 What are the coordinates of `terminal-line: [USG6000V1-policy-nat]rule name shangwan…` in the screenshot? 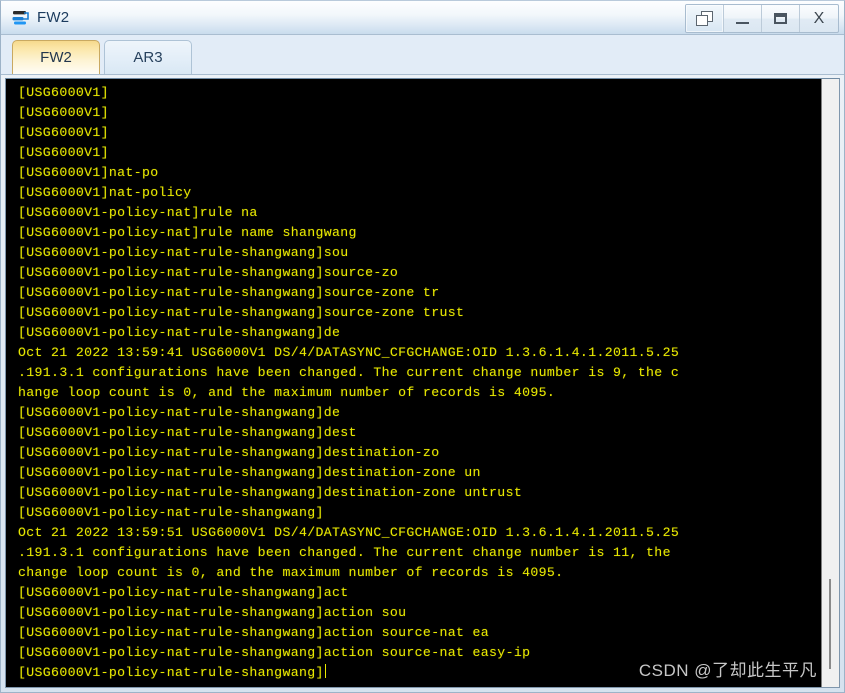 It's located at (187, 232).